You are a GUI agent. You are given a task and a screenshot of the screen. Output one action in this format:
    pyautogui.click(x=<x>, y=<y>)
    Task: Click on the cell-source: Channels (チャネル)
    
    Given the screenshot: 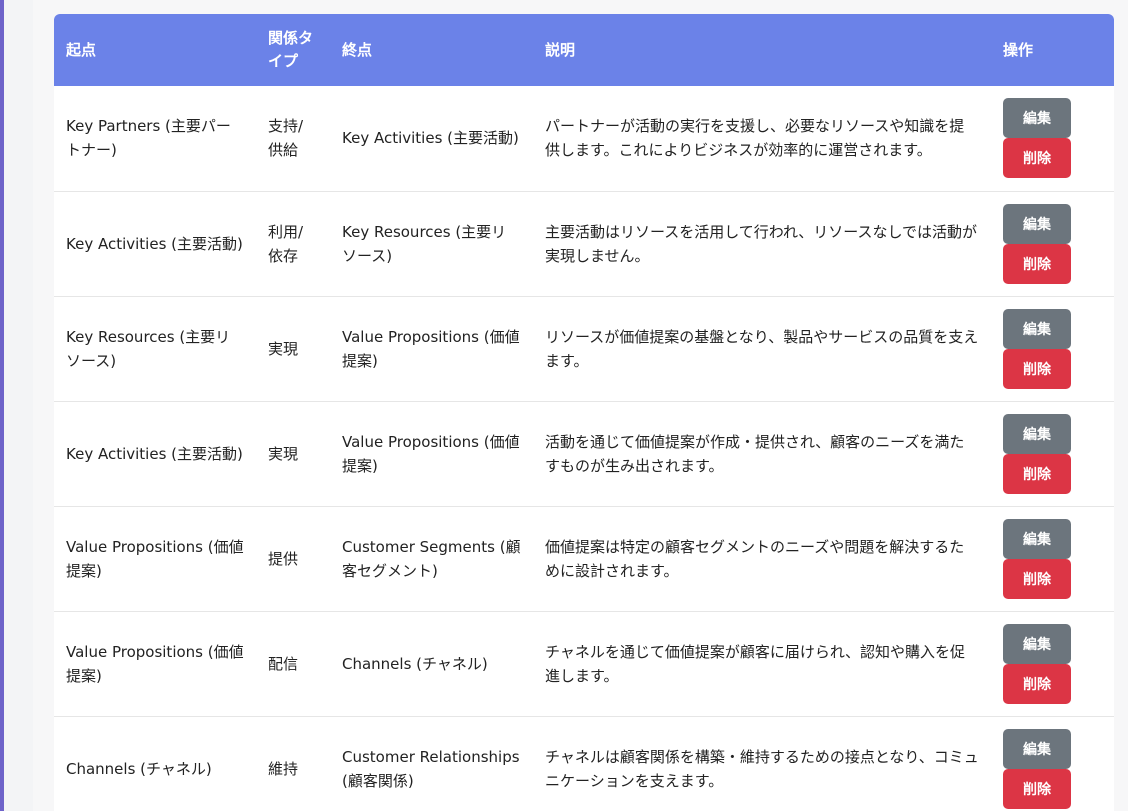 What is the action you would take?
    pyautogui.click(x=139, y=768)
    